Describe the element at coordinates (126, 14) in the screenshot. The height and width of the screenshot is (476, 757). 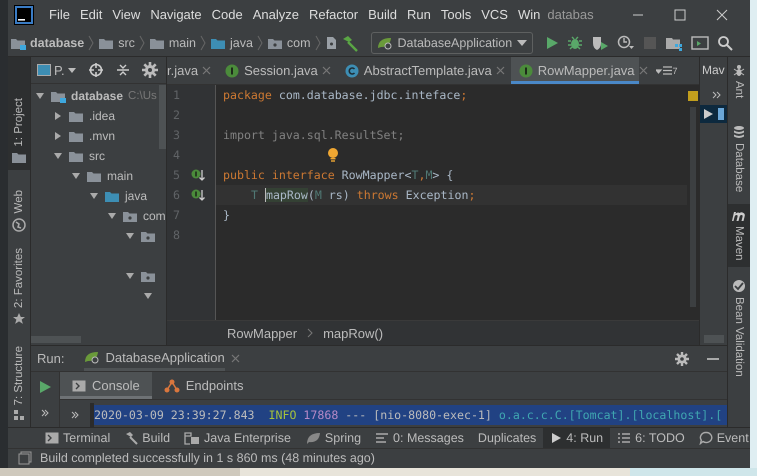
I see `menu-item: View` at that location.